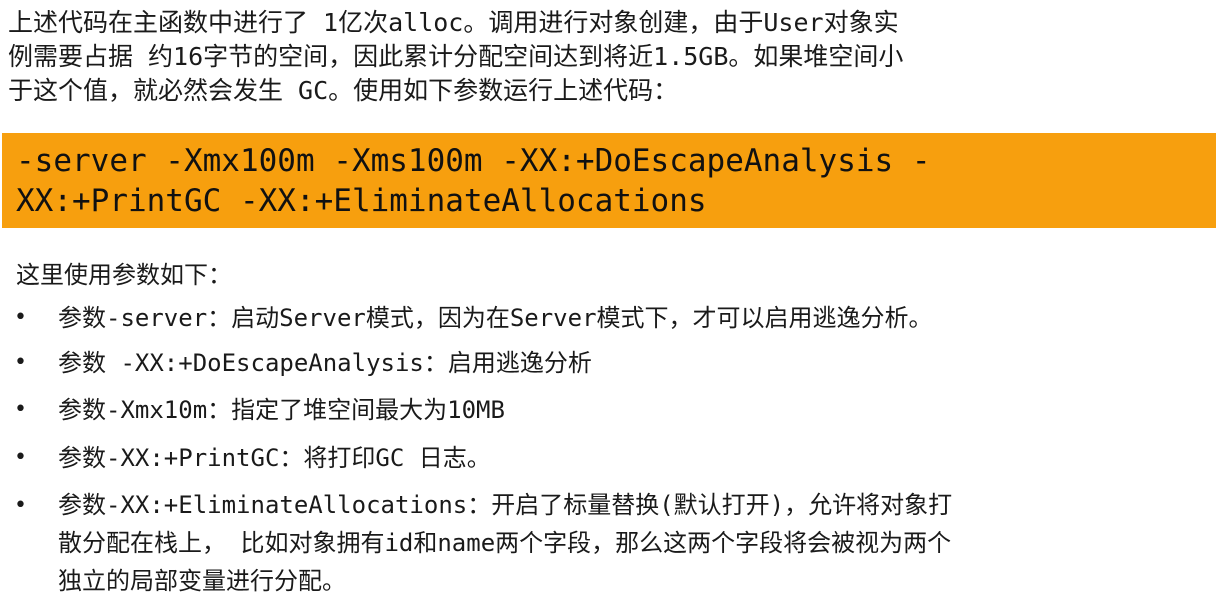  What do you see at coordinates (325, 363) in the screenshot?
I see `list-item-text: 参数 -XX:+DoEscapeAnalysis：启用逃逸分析` at bounding box center [325, 363].